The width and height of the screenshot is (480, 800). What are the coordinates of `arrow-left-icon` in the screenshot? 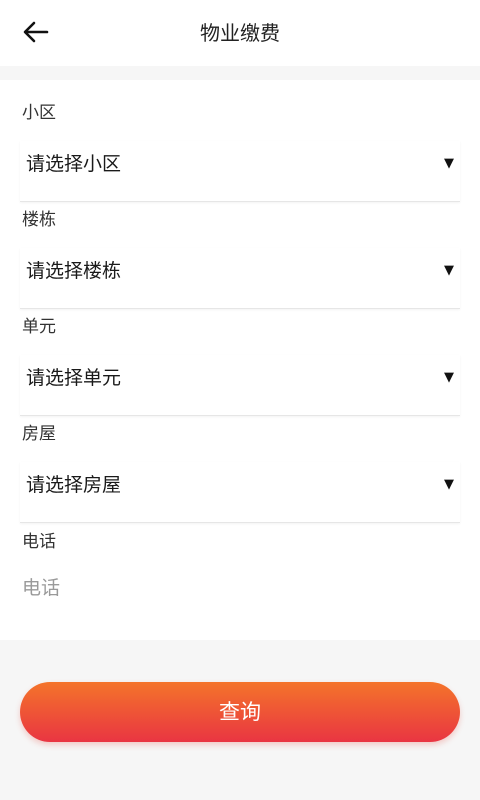 It's located at (36, 32).